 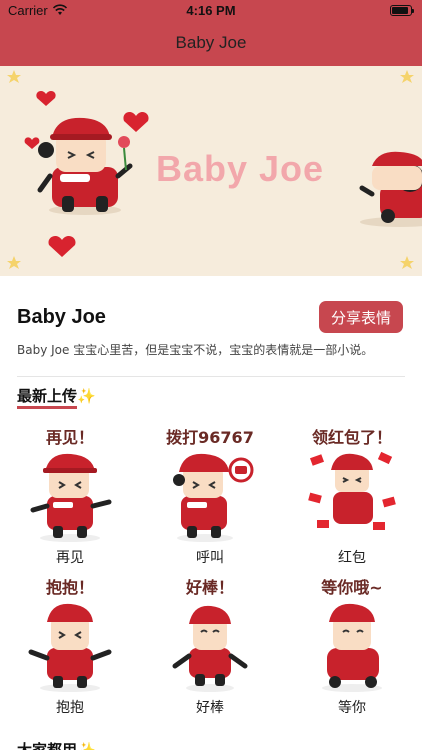 I want to click on mascot-left, so click(x=85, y=166).